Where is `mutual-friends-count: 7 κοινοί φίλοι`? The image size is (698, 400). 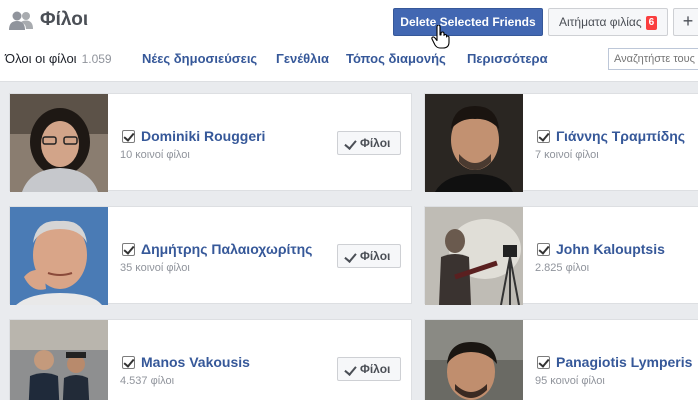
mutual-friends-count: 7 κοινοί φίλοι is located at coordinates (567, 155).